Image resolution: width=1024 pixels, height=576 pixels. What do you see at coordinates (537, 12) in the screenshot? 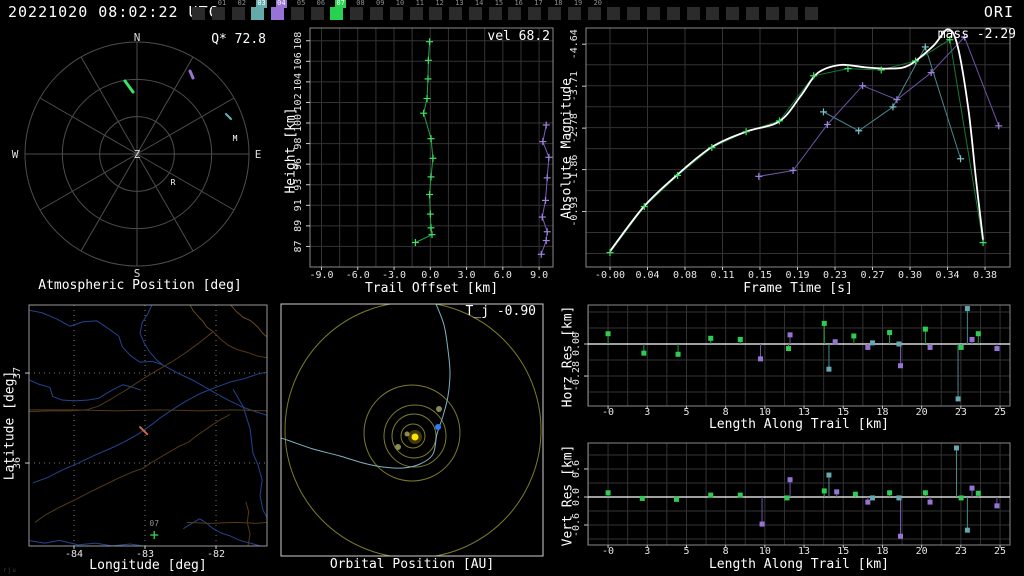
I see `station-indicator-17: 17` at bounding box center [537, 12].